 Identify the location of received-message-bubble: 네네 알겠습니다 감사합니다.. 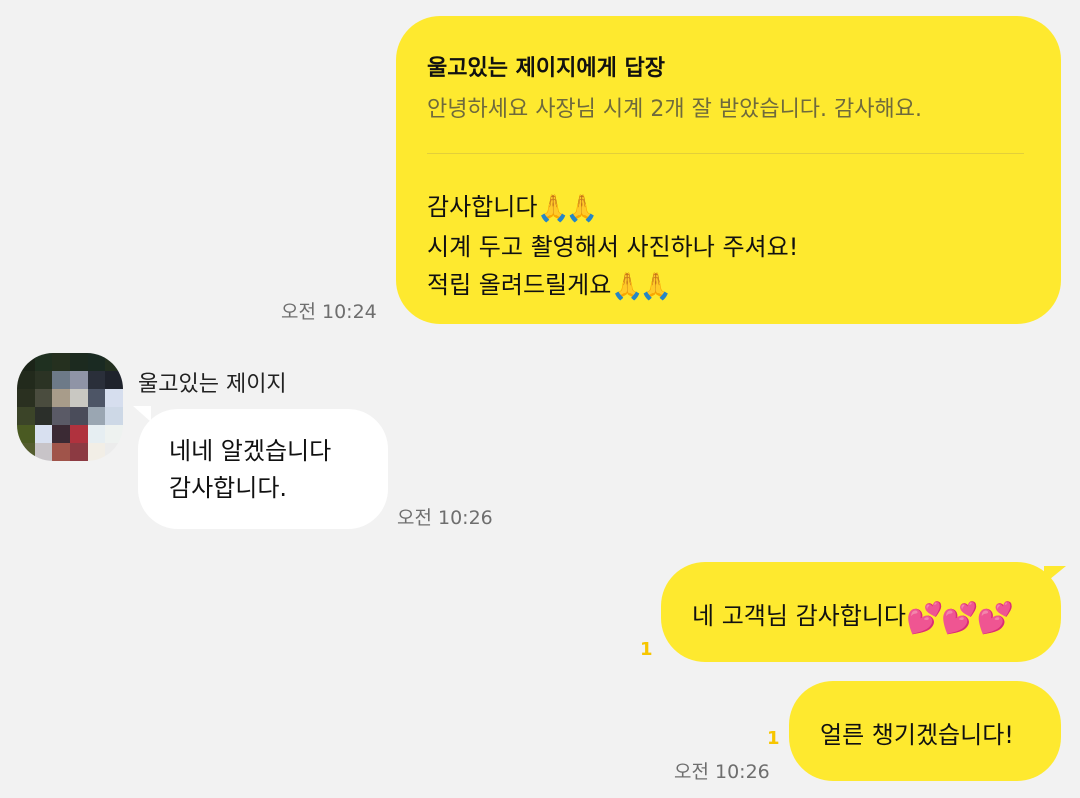
(263, 469).